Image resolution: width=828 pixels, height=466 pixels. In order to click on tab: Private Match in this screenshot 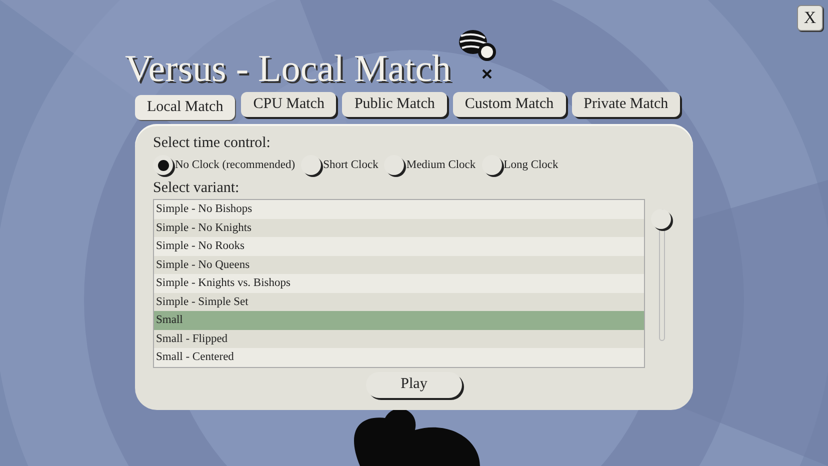, I will do `click(626, 104)`.